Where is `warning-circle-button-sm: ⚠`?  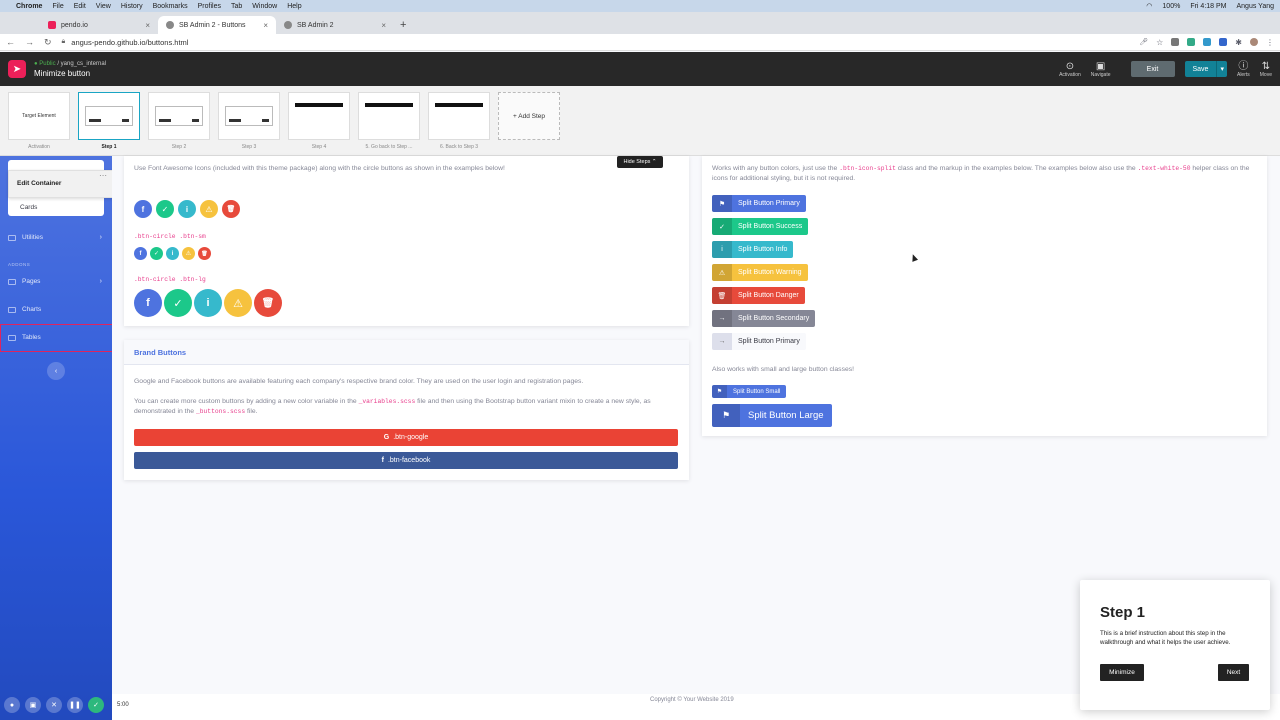 warning-circle-button-sm: ⚠ is located at coordinates (188, 253).